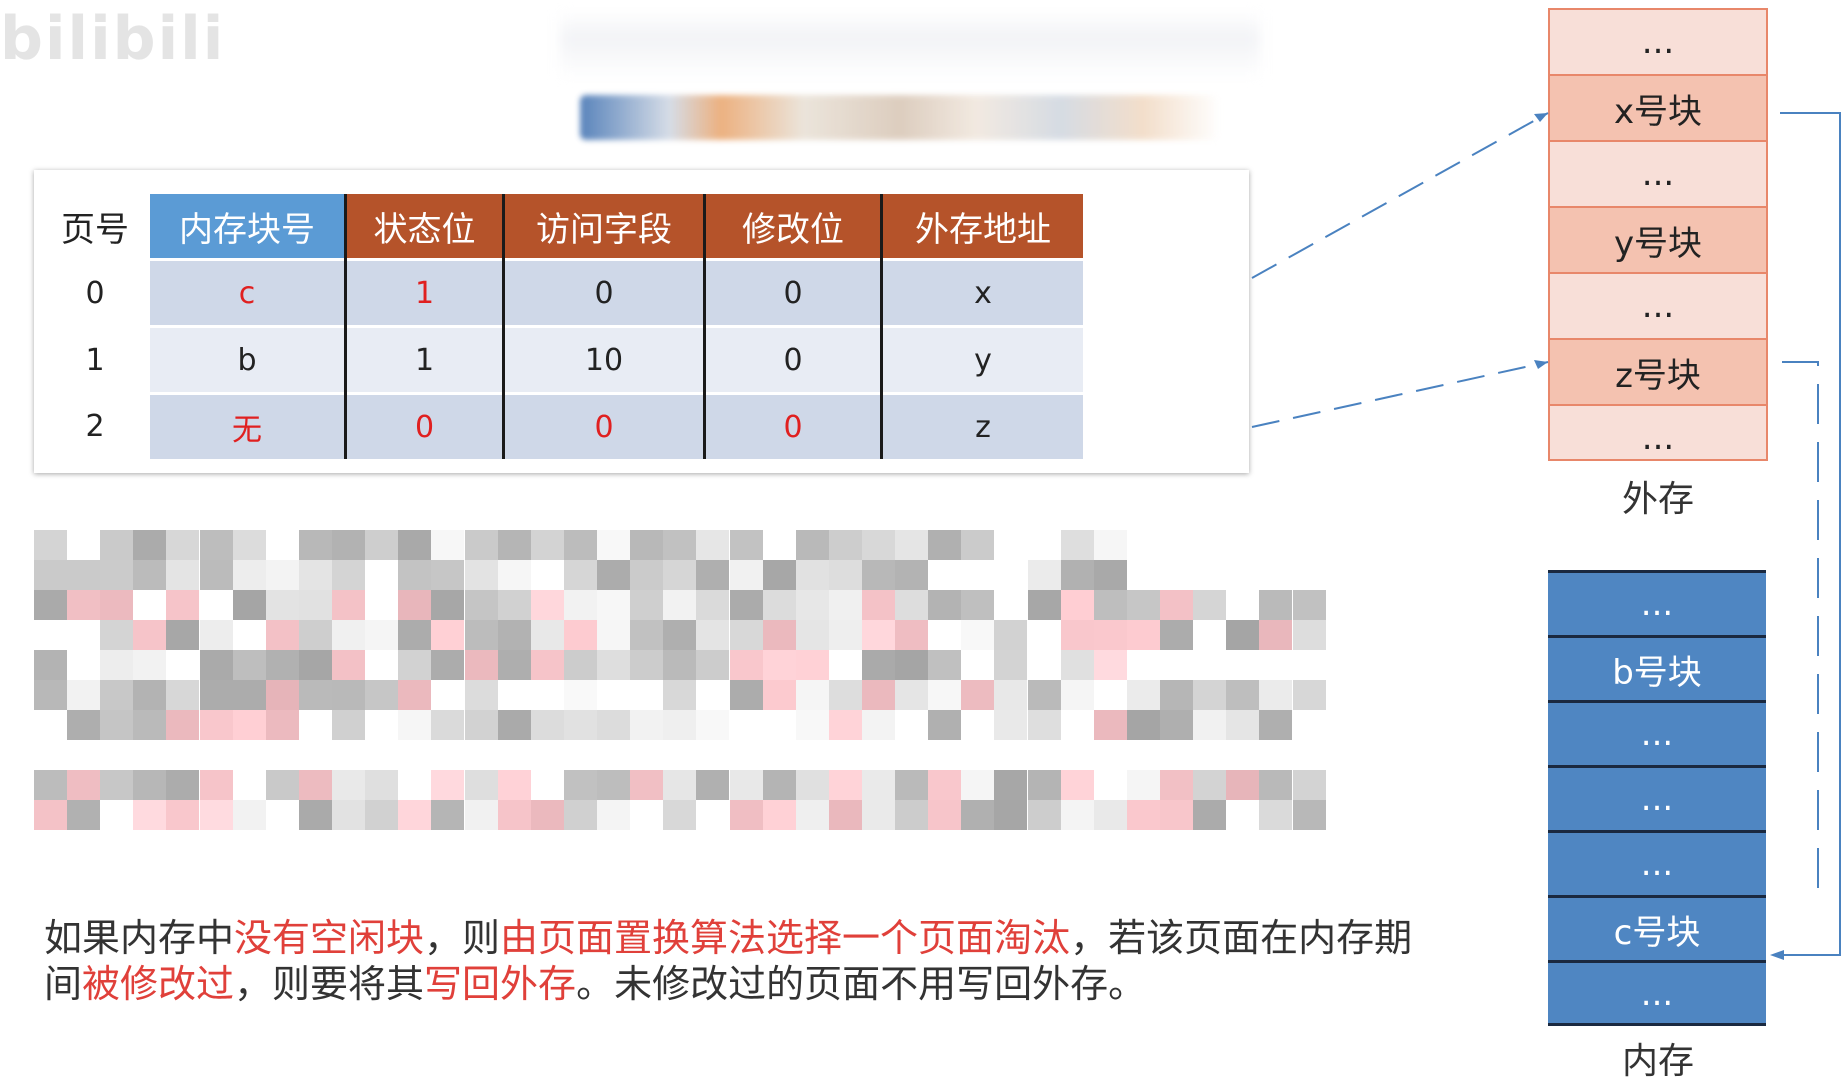  What do you see at coordinates (982, 359) in the screenshot?
I see `external-address-cell: y` at bounding box center [982, 359].